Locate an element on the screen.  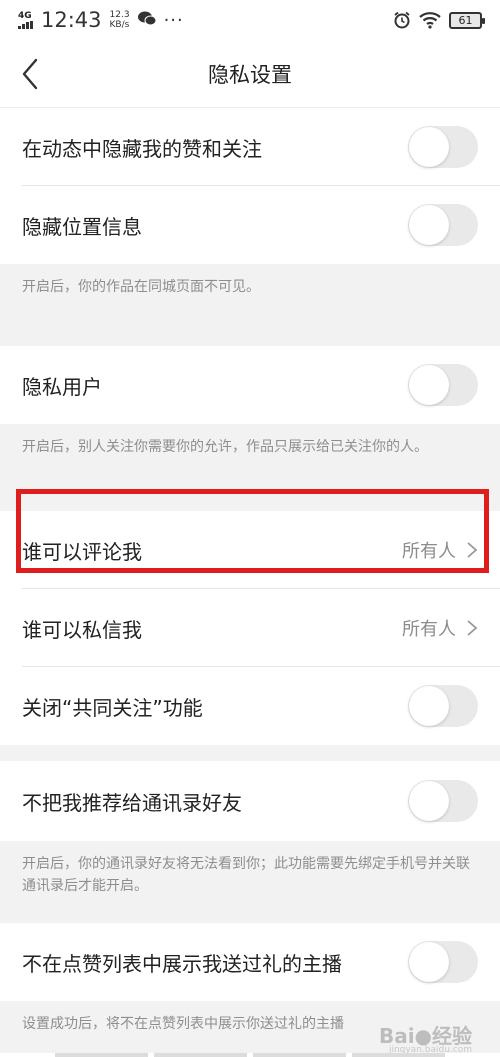
setting-label: 谁可以评论我 is located at coordinates (82, 551).